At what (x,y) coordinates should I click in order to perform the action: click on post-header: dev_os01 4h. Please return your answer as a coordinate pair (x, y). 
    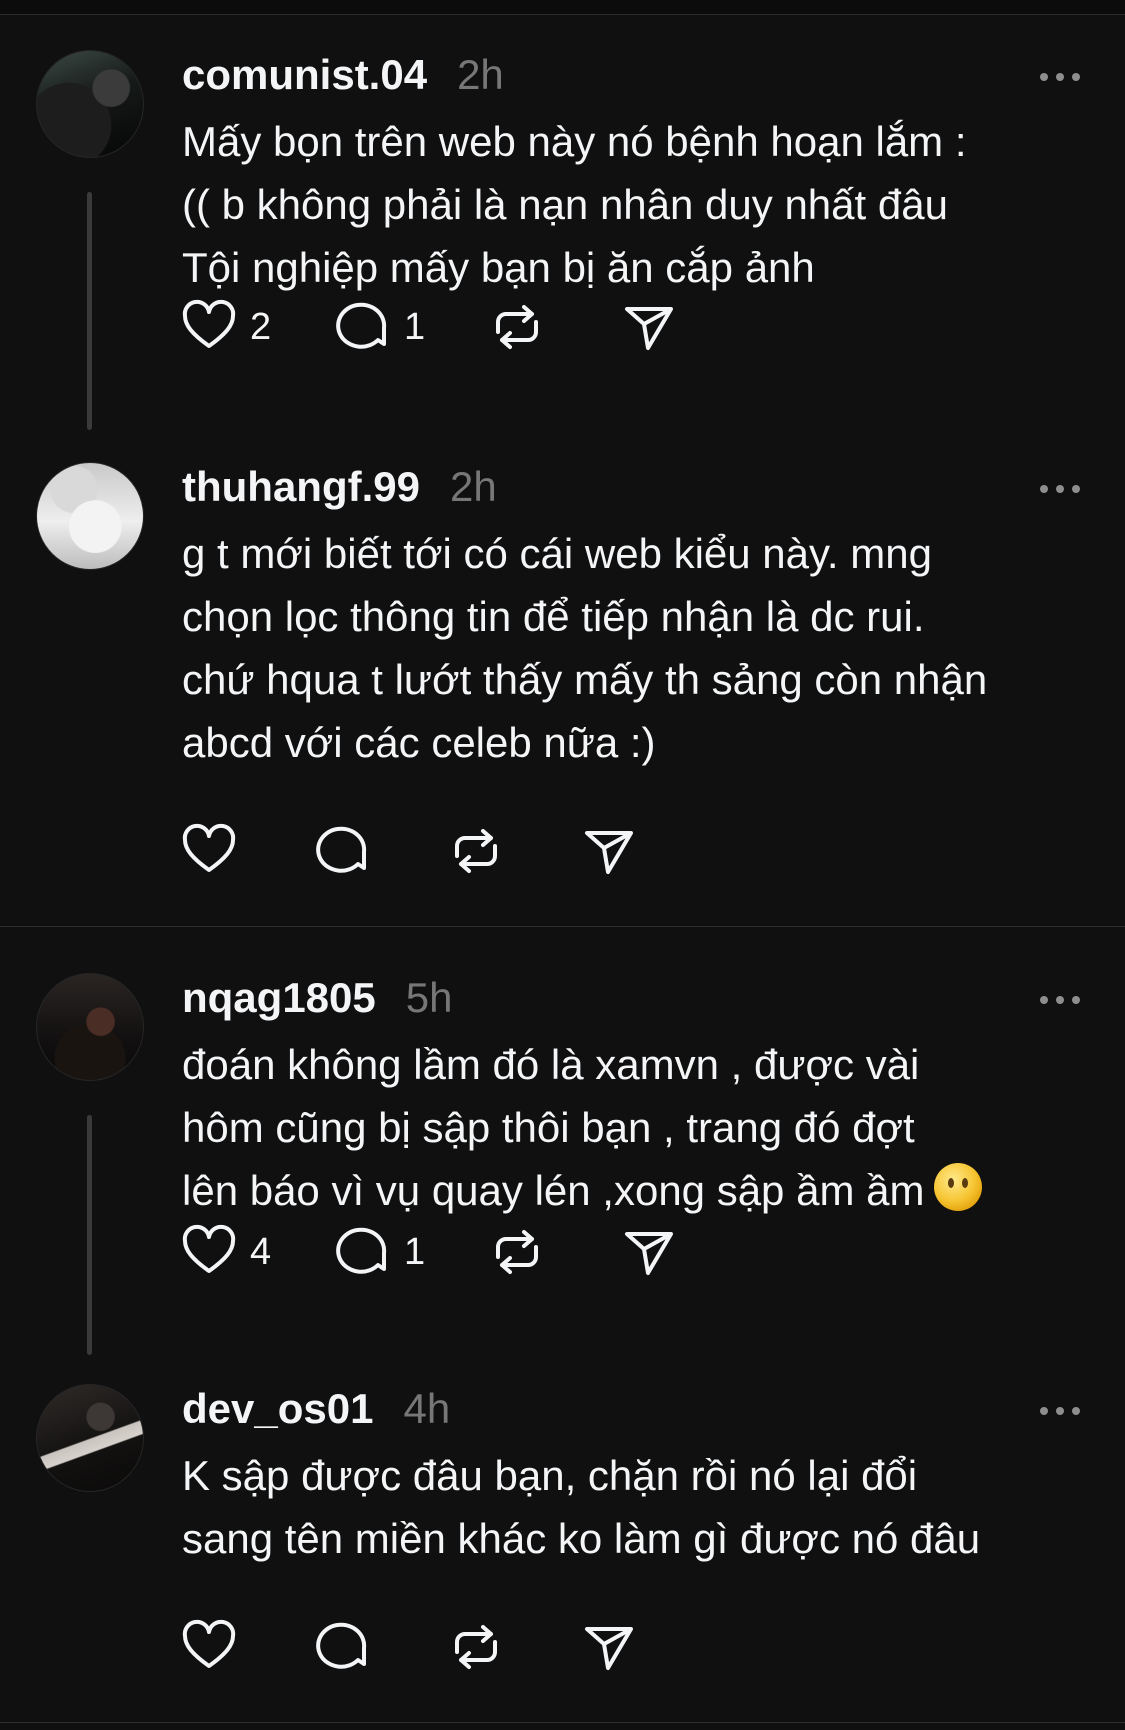
    Looking at the image, I should click on (316, 1409).